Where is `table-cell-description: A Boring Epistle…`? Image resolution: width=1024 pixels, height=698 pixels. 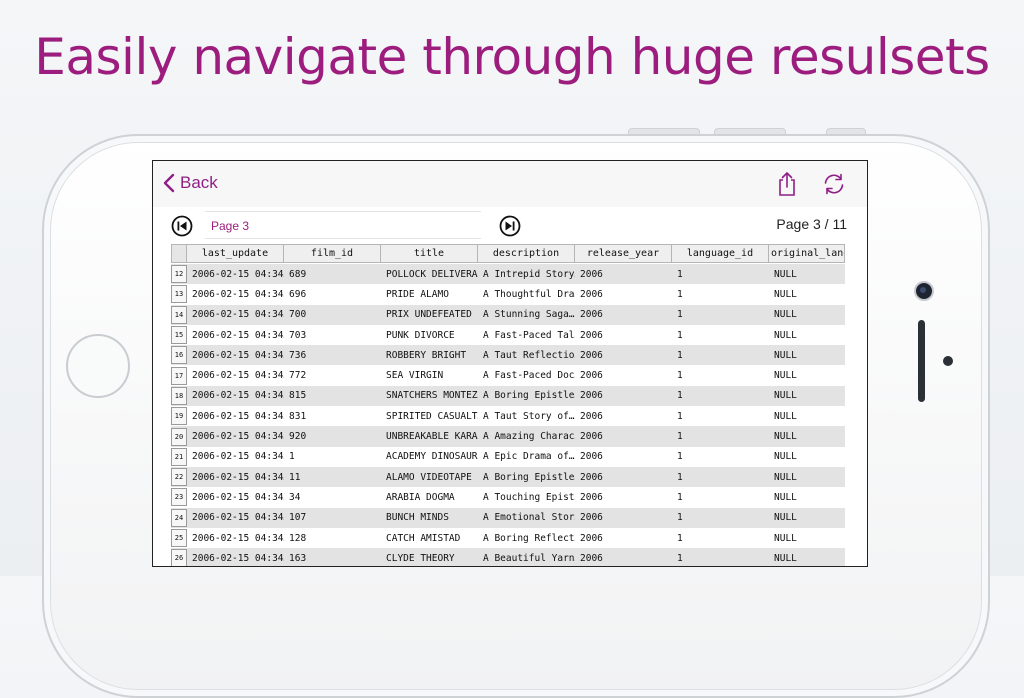 table-cell-description: A Boring Epistle… is located at coordinates (526, 395).